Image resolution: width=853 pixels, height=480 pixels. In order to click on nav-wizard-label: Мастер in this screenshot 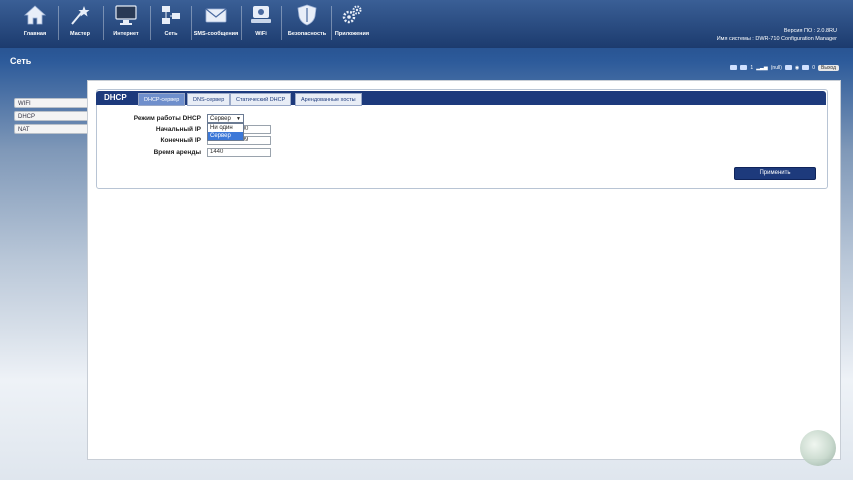, I will do `click(80, 34)`.